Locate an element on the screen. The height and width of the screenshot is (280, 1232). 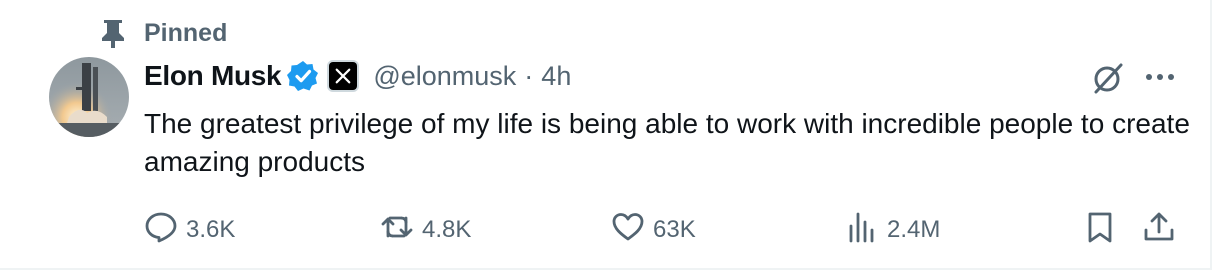
bookmark-icon is located at coordinates (1100, 230).